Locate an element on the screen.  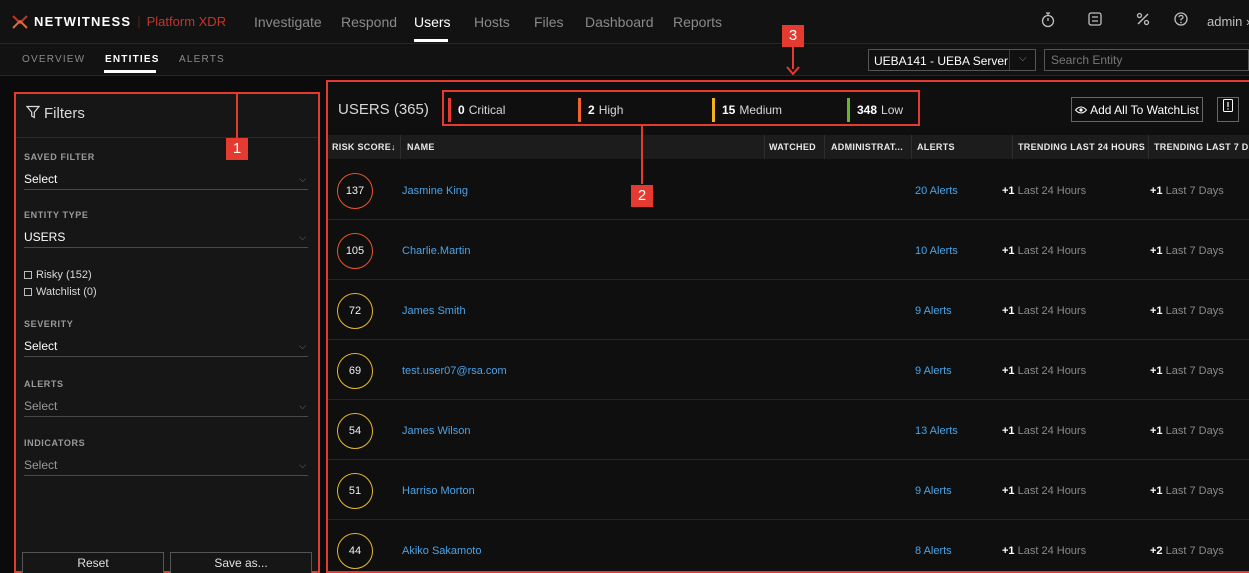
severity-medium: 15 Medium is located at coordinates (747, 110).